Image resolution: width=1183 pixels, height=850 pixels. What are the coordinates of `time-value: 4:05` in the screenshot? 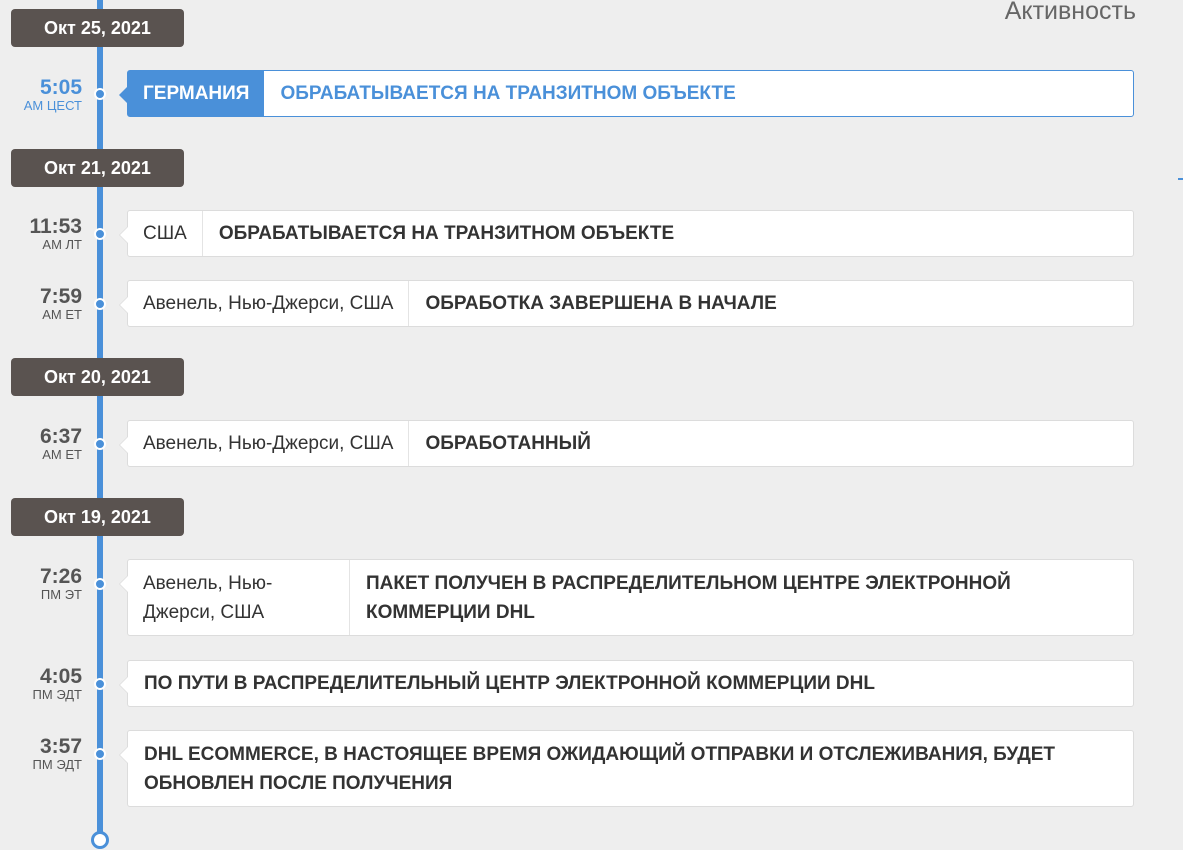 It's located at (60, 676).